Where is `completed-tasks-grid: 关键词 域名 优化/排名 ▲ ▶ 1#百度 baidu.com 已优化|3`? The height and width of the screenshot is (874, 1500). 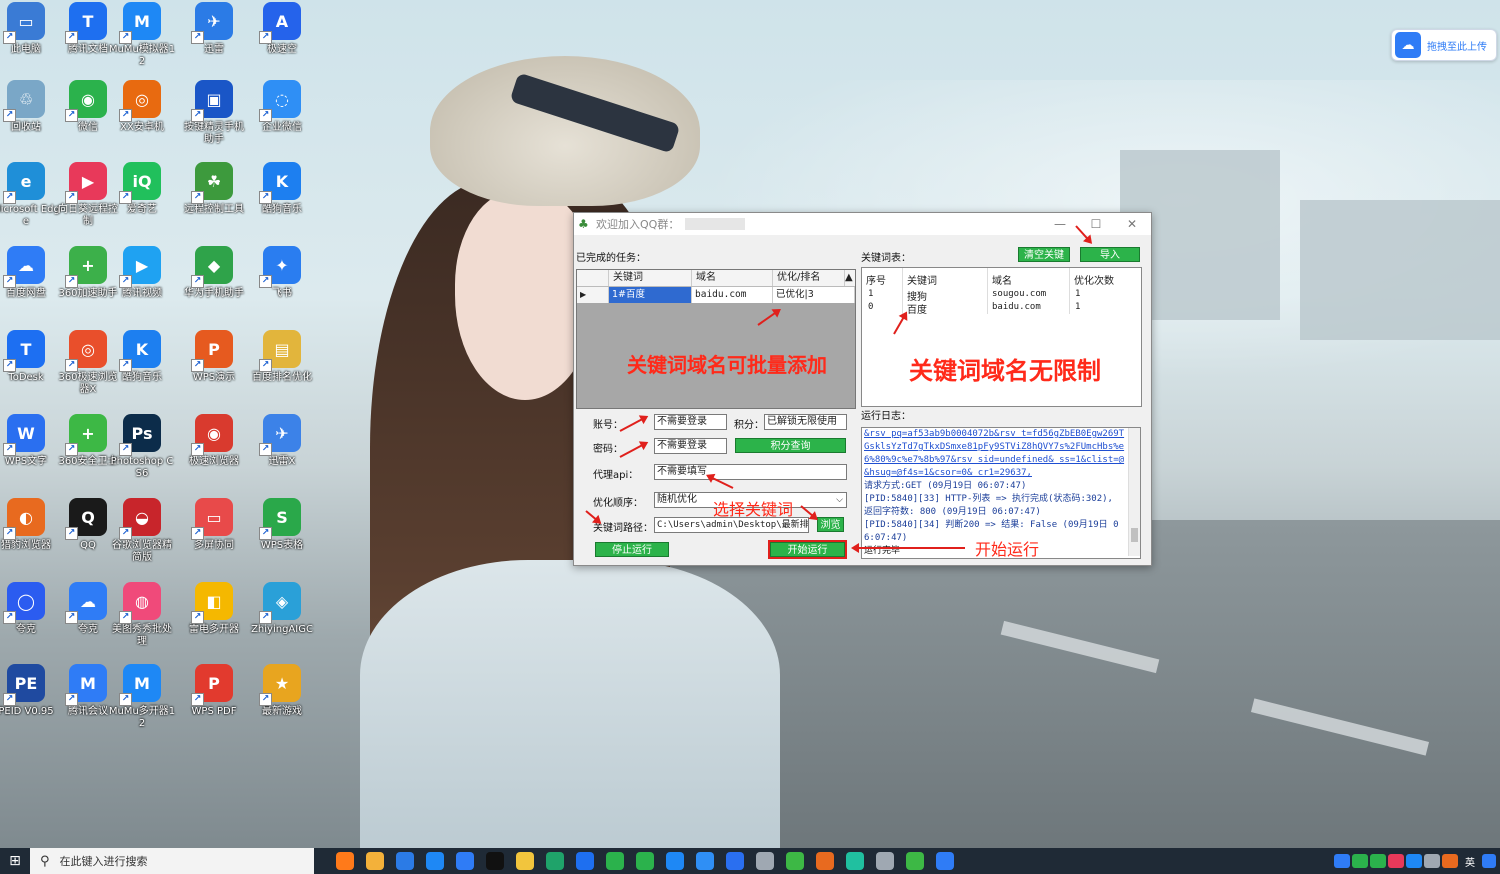 completed-tasks-grid: 关键词 域名 优化/排名 ▲ ▶ 1#百度 baidu.com 已优化|3 is located at coordinates (716, 339).